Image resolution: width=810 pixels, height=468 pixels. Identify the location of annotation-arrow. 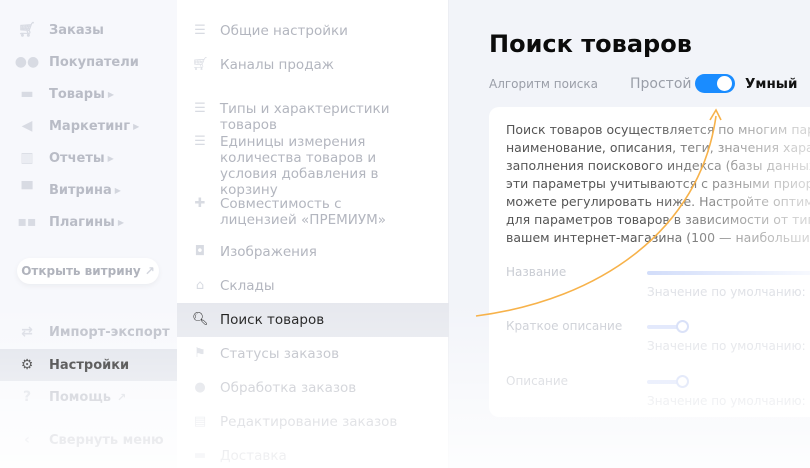
(598, 212).